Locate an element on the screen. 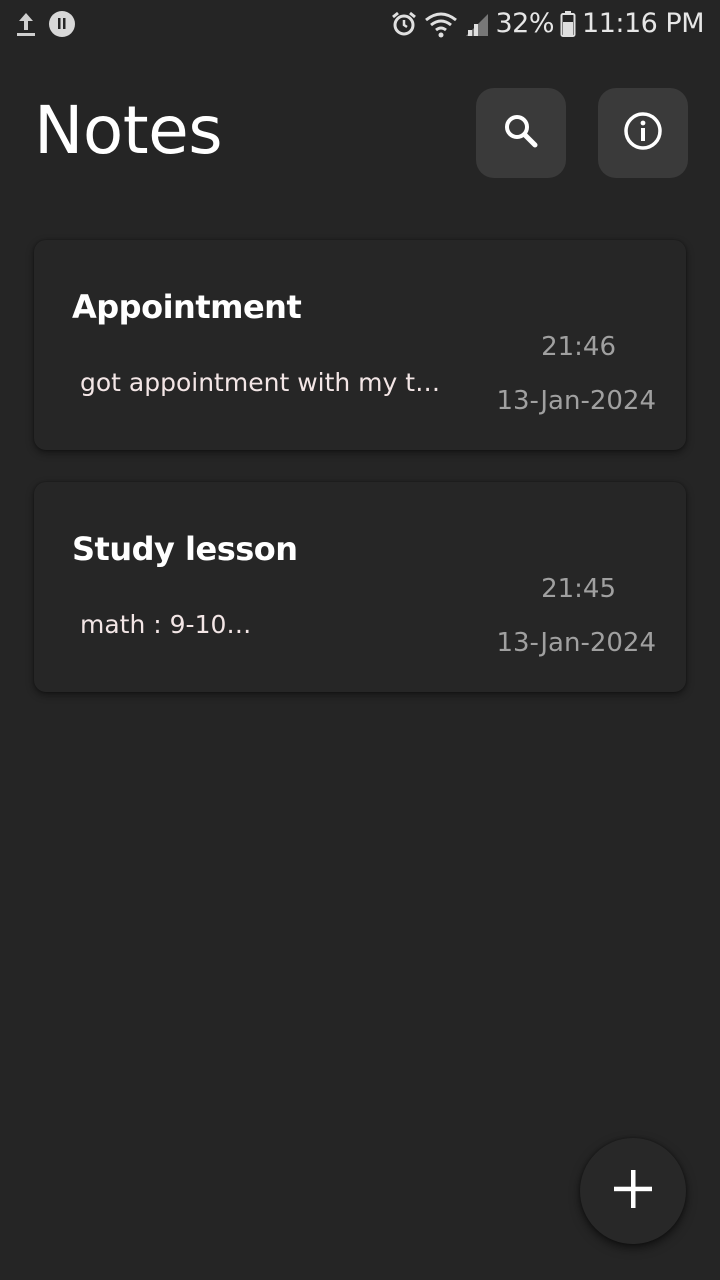 This screenshot has width=720, height=1280. upload-icon is located at coordinates (26, 24).